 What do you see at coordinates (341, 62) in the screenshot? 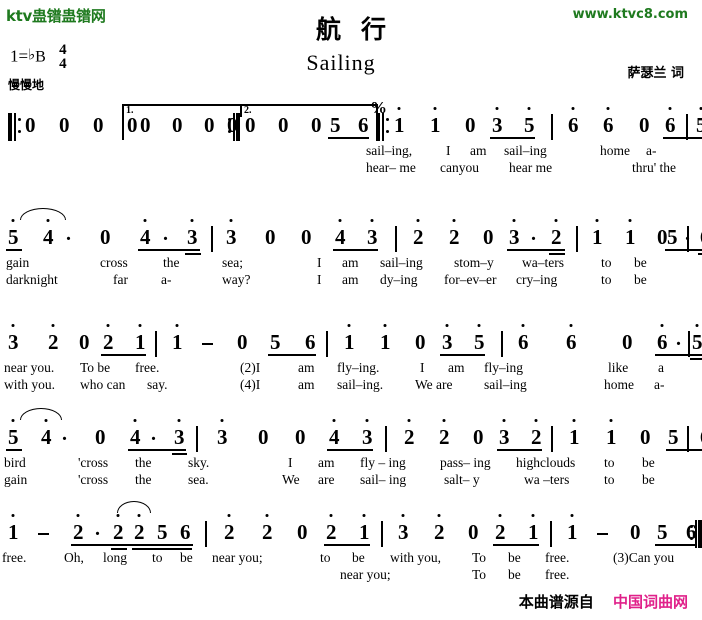
I see `page-title-english: Sailing` at bounding box center [341, 62].